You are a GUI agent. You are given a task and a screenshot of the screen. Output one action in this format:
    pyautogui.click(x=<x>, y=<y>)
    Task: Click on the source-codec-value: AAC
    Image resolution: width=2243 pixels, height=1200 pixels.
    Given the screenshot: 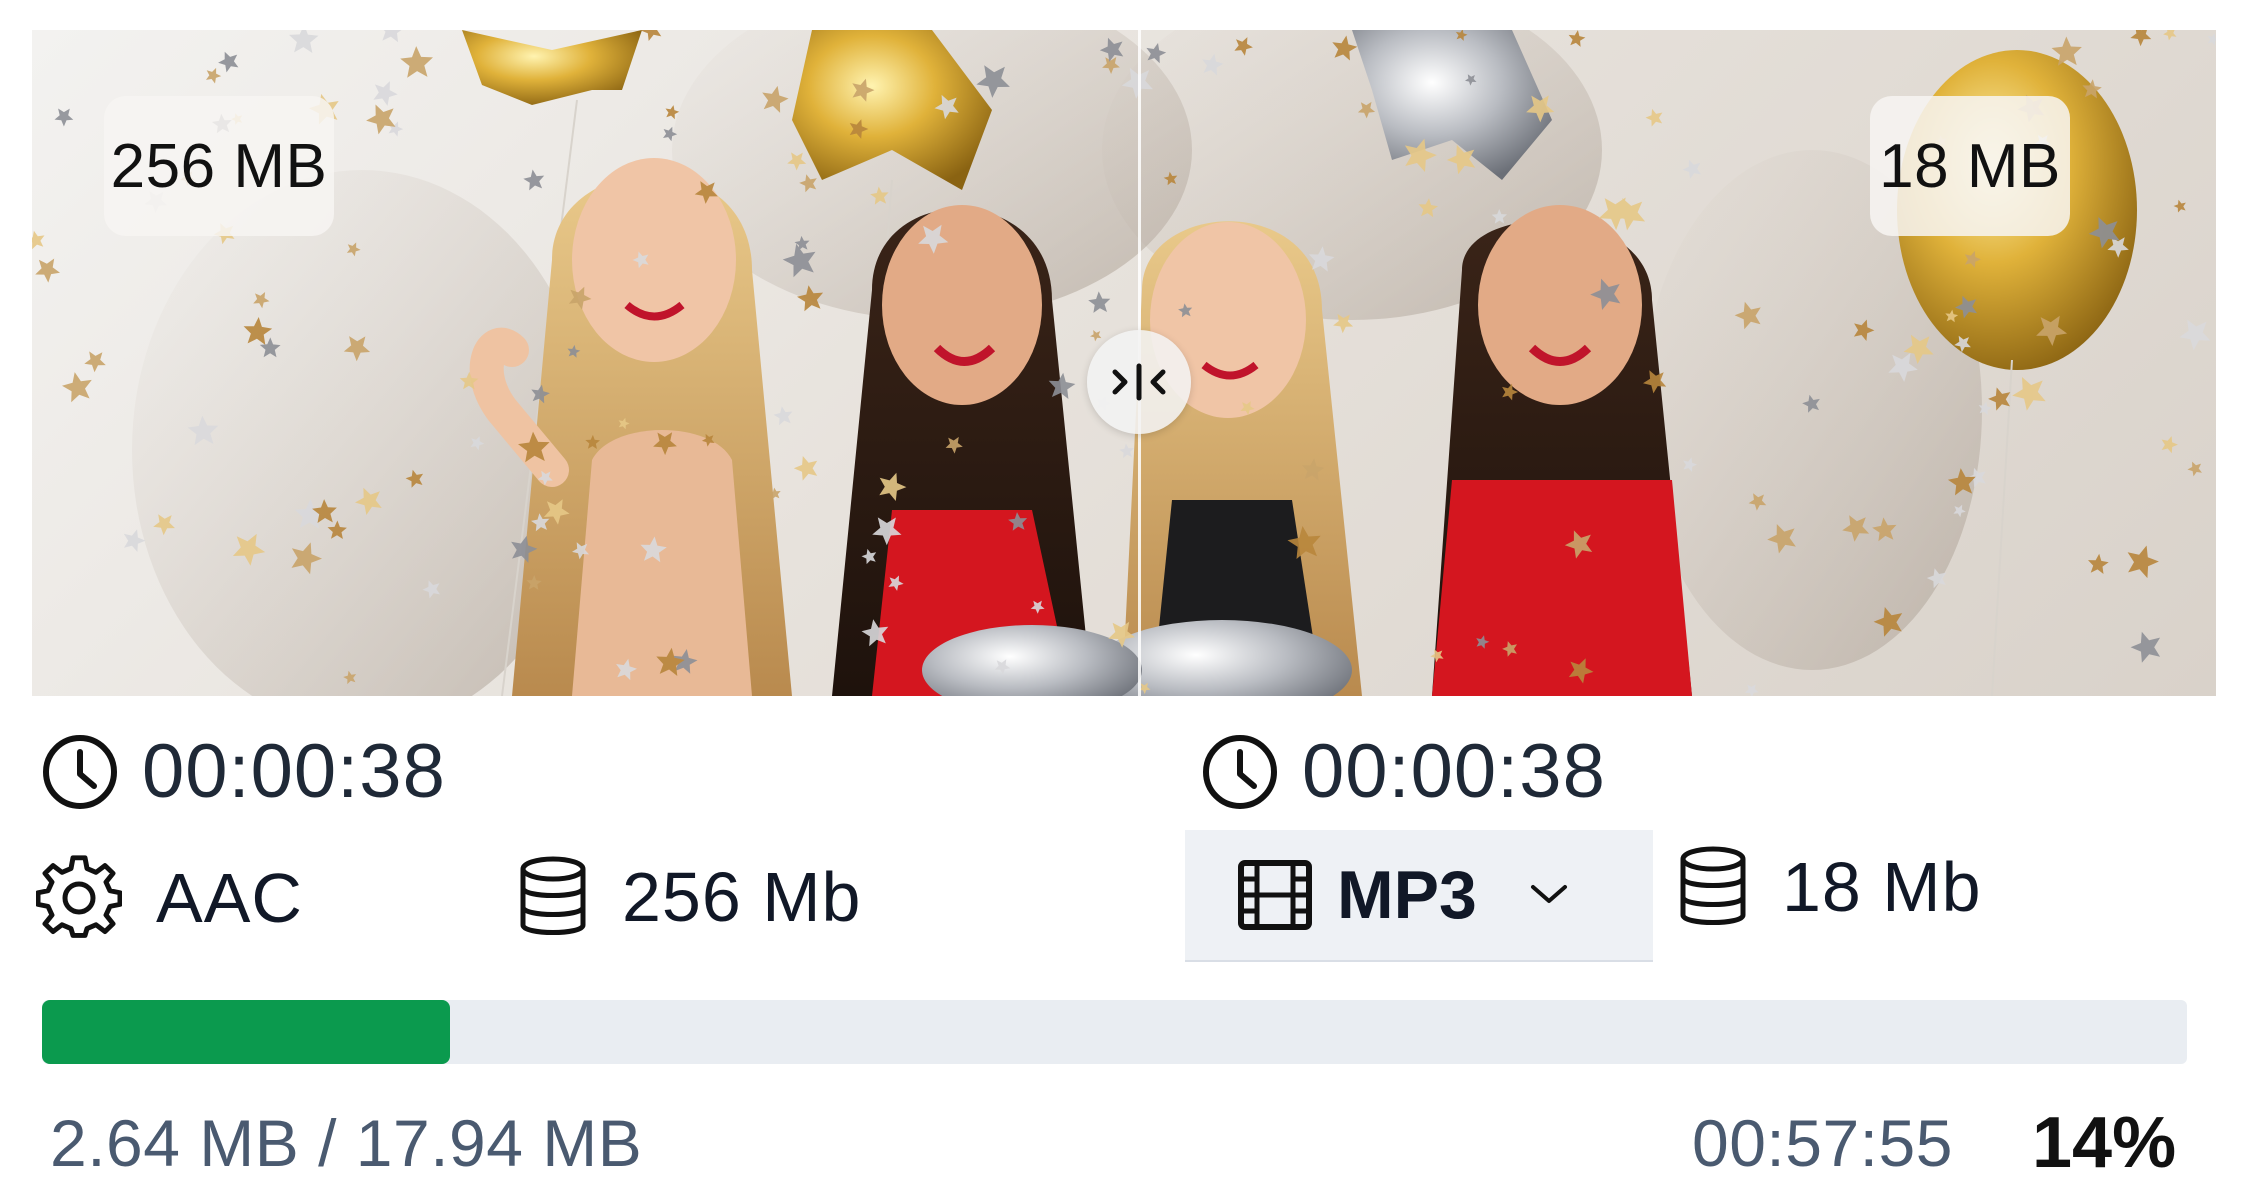 What is the action you would take?
    pyautogui.click(x=229, y=898)
    